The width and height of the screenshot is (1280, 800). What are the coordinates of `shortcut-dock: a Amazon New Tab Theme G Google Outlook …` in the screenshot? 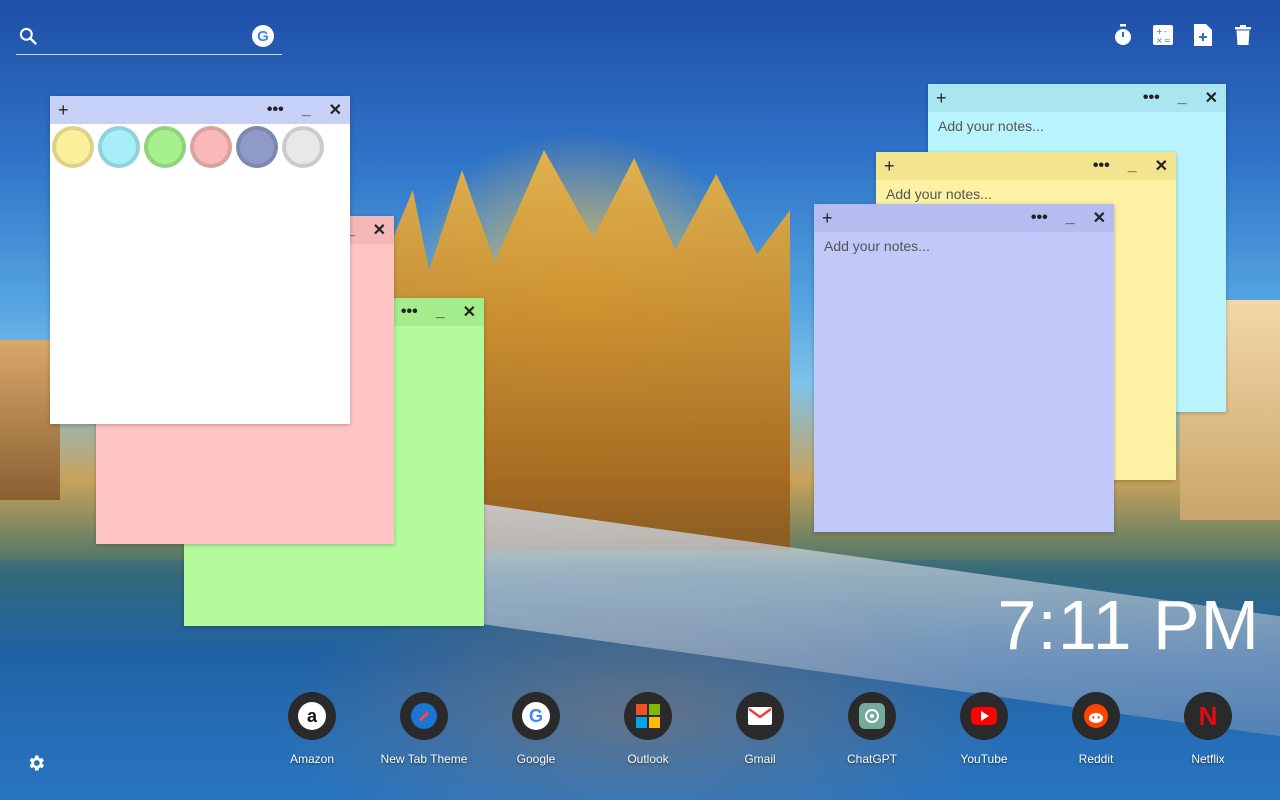 It's located at (640, 732).